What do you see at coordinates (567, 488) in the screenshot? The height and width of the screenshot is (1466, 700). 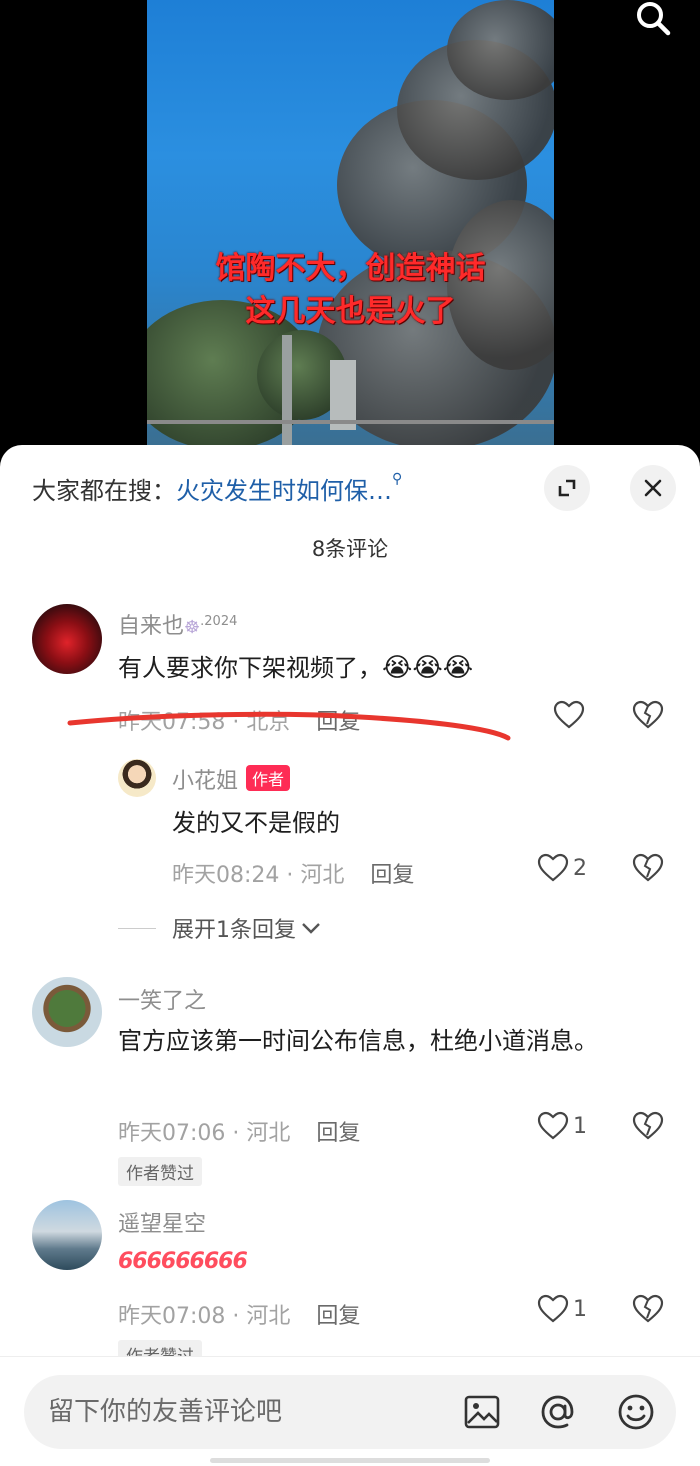 I see `expand-icon` at bounding box center [567, 488].